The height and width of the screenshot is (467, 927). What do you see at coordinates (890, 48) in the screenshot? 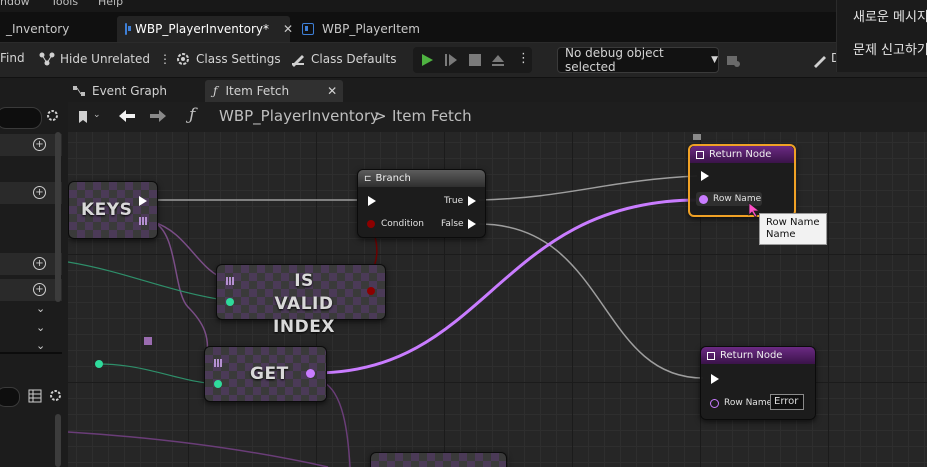
I see `popup-line-report-issue: 문제 신고하기` at bounding box center [890, 48].